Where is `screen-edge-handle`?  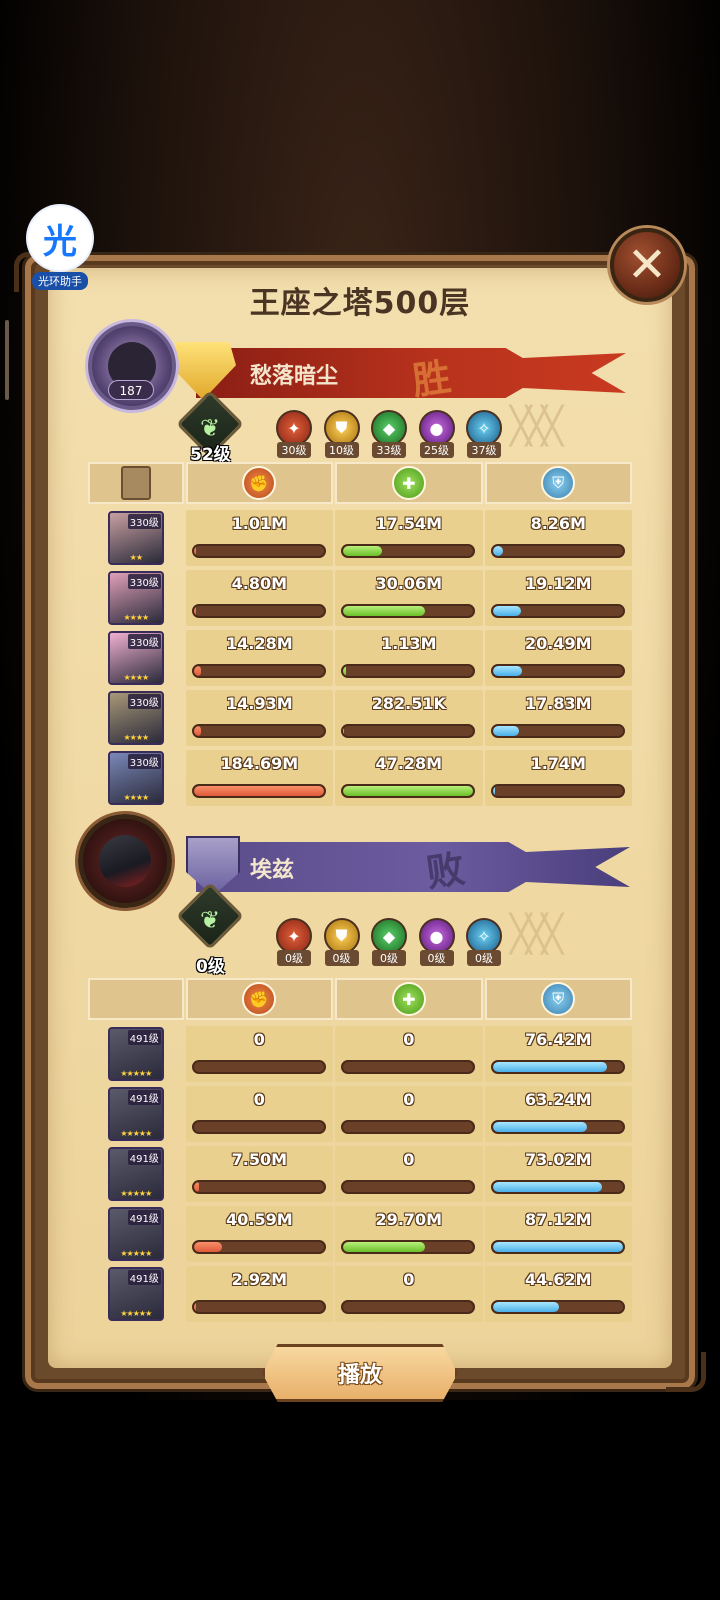 screen-edge-handle is located at coordinates (7, 360).